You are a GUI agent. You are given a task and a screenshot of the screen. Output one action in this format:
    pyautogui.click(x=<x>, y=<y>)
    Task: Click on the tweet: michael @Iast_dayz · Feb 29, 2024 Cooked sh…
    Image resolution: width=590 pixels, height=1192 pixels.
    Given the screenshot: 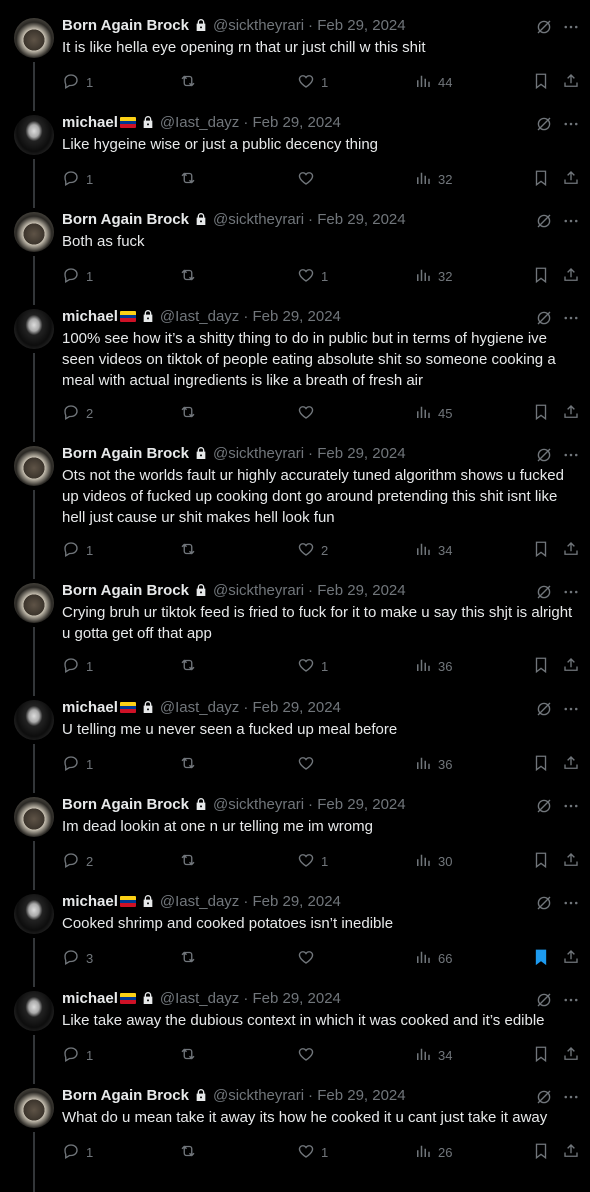 What is the action you would take?
    pyautogui.click(x=295, y=940)
    